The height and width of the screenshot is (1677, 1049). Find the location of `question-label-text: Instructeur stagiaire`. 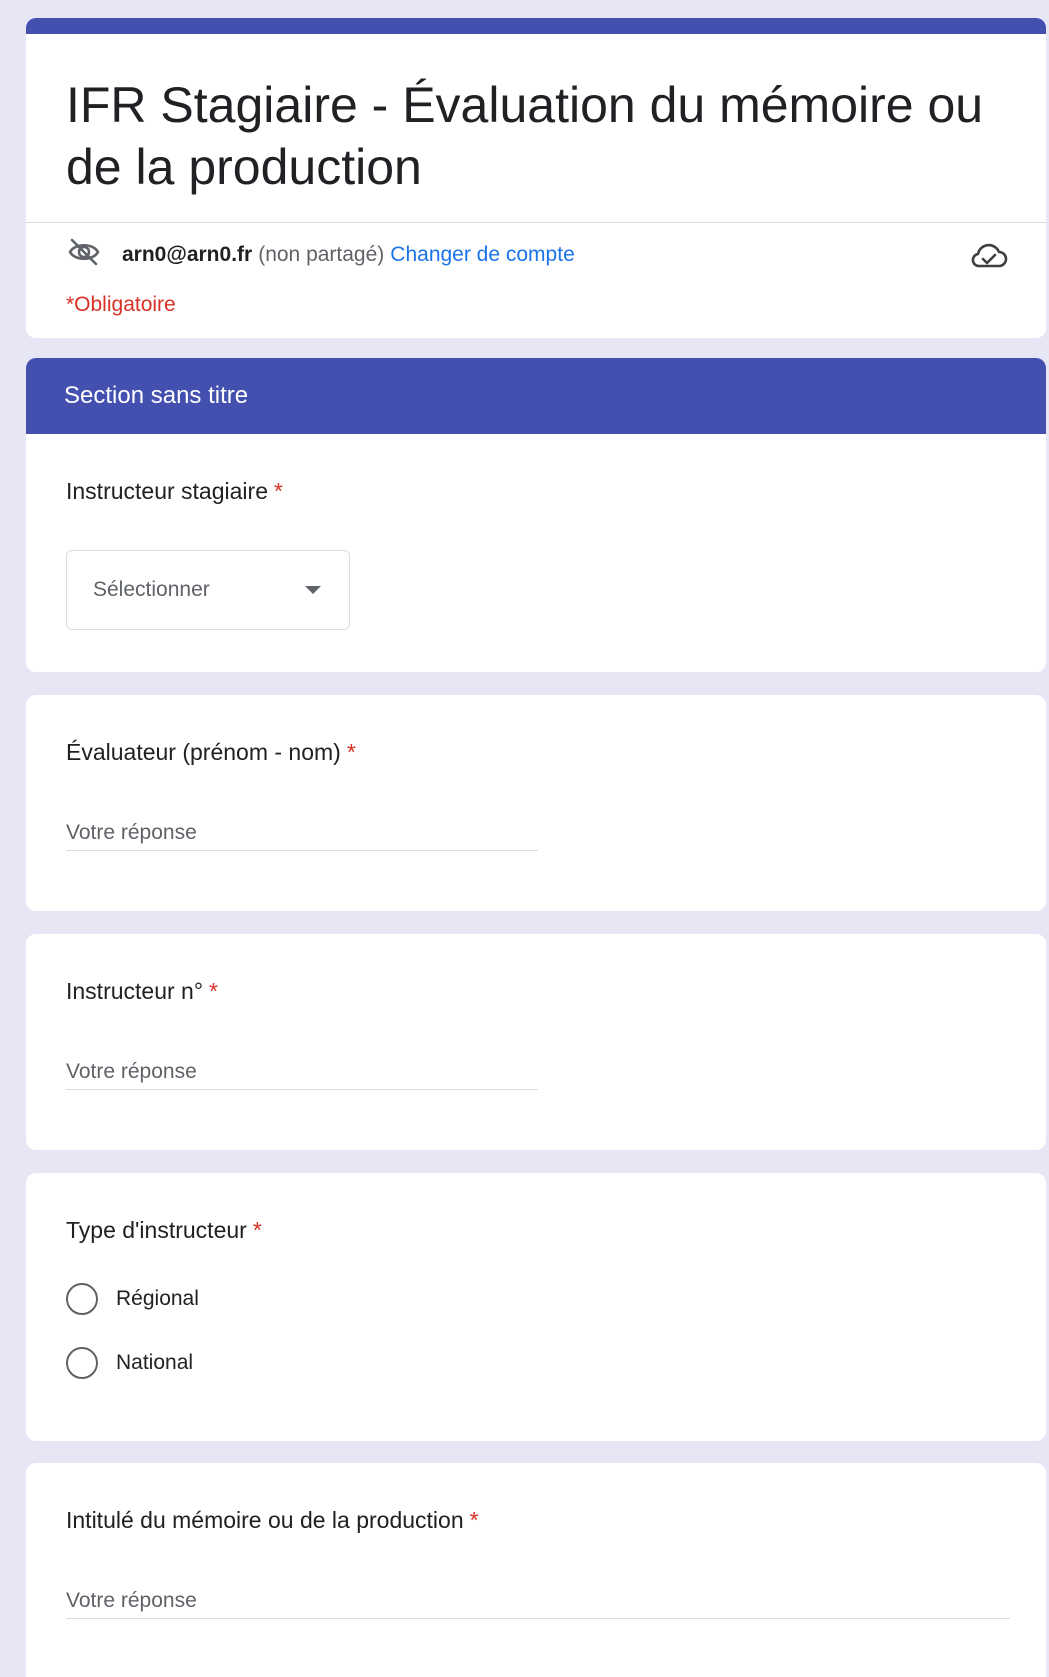

question-label-text: Instructeur stagiaire is located at coordinates (167, 491).